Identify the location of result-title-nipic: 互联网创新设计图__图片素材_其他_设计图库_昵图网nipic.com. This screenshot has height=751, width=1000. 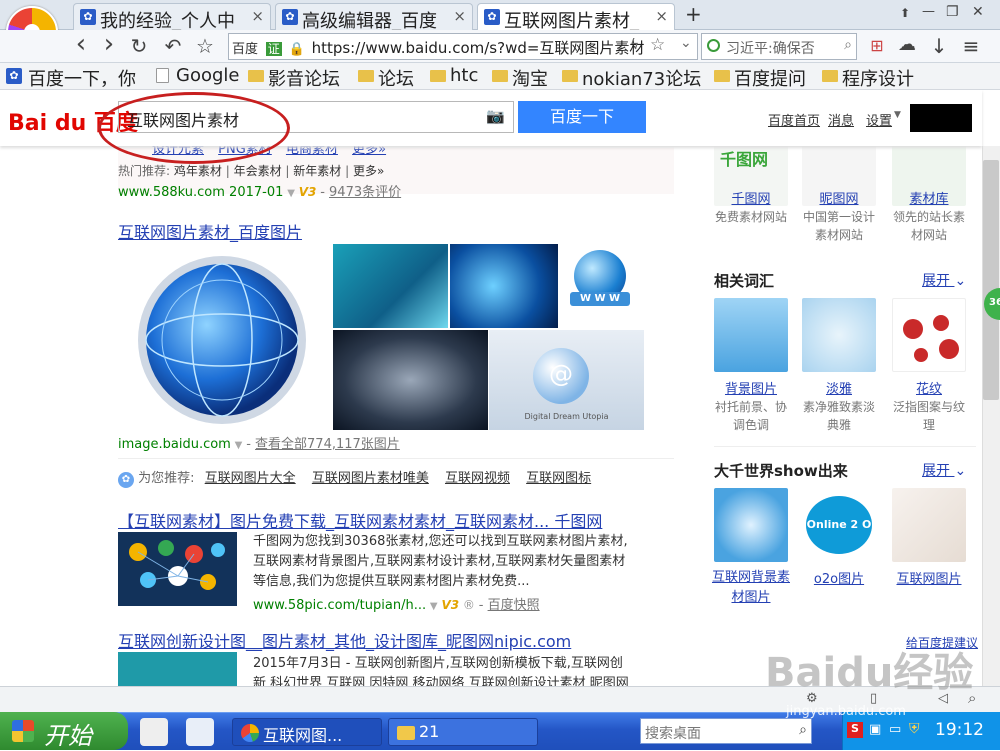
(344, 640).